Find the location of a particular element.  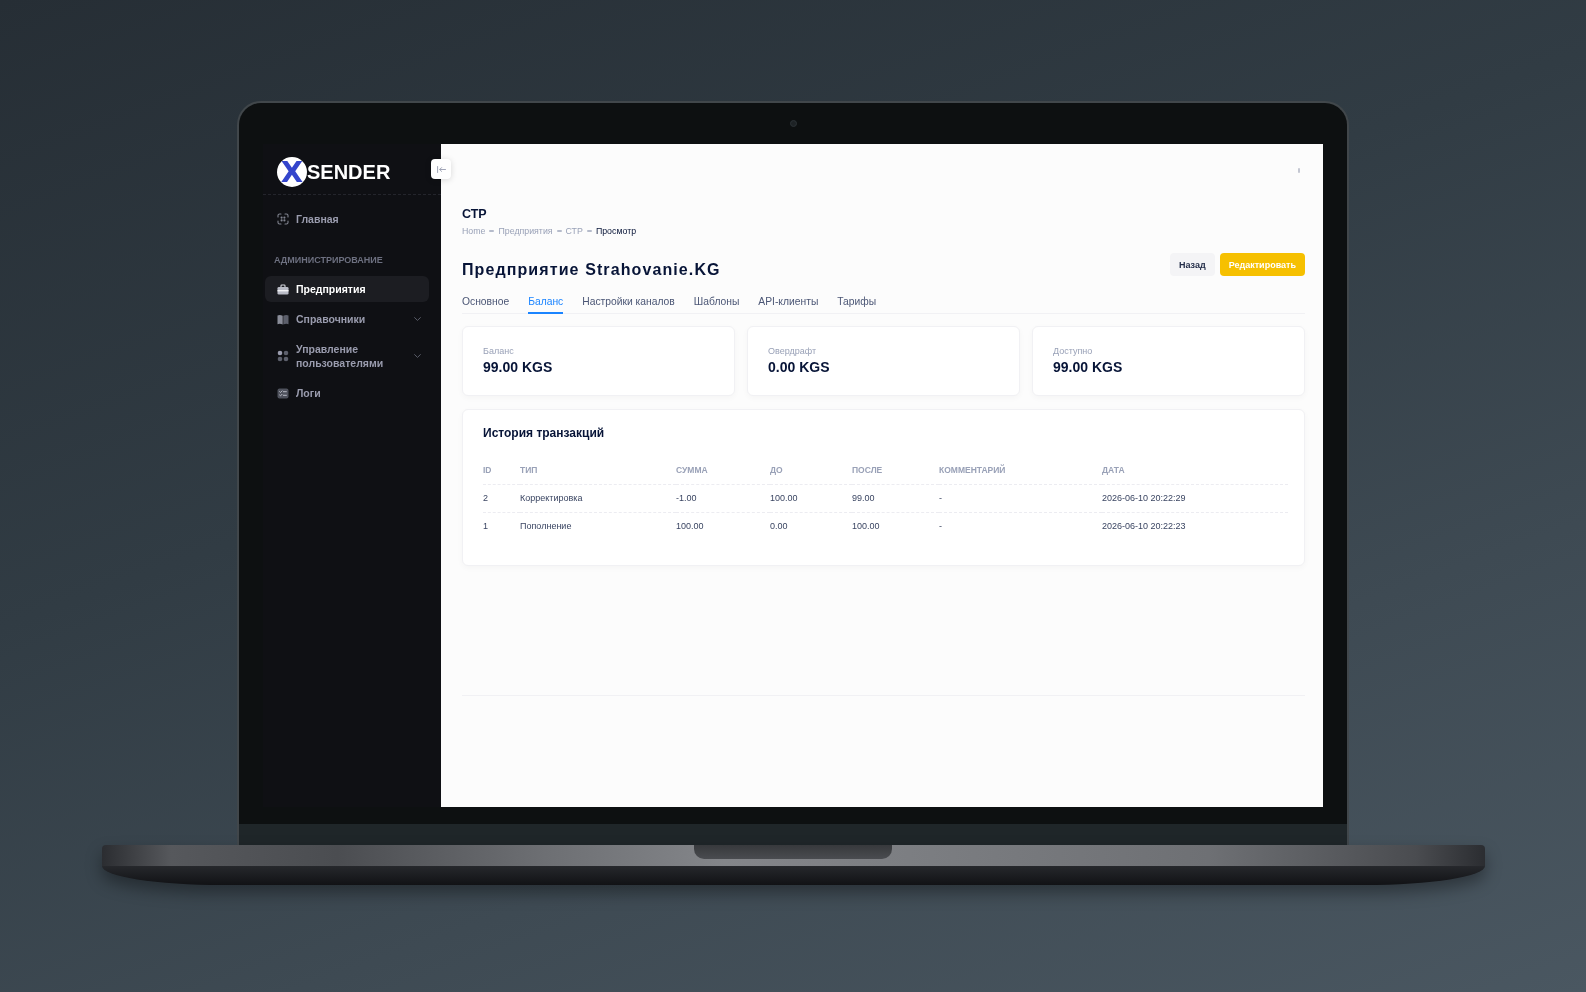

table-cell: -1.00 is located at coordinates (723, 498).